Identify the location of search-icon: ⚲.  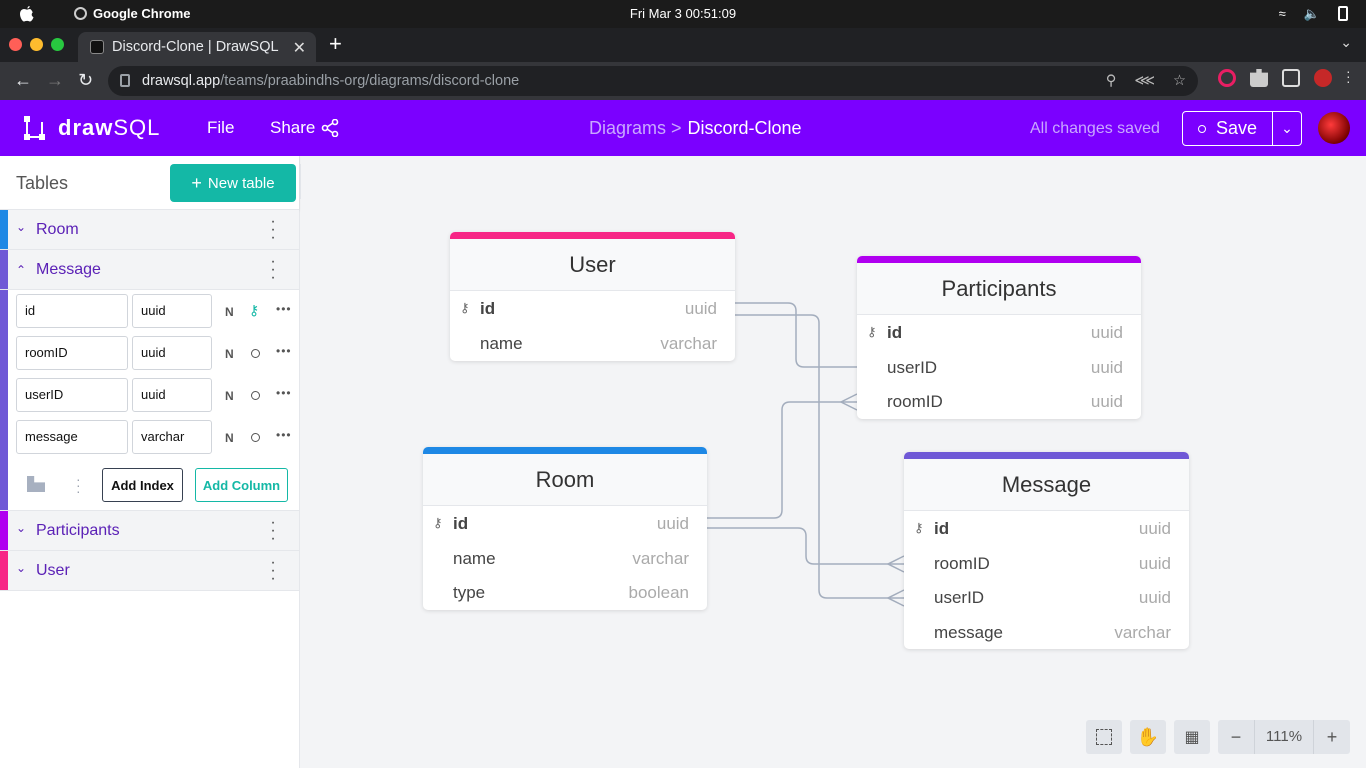
(1111, 81).